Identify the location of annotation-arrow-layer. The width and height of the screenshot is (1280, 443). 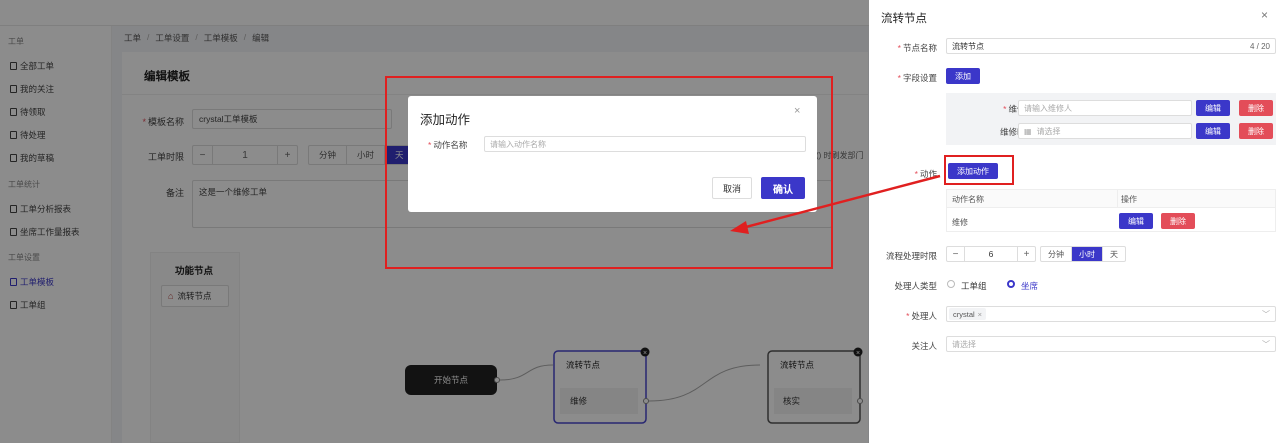
(835, 204).